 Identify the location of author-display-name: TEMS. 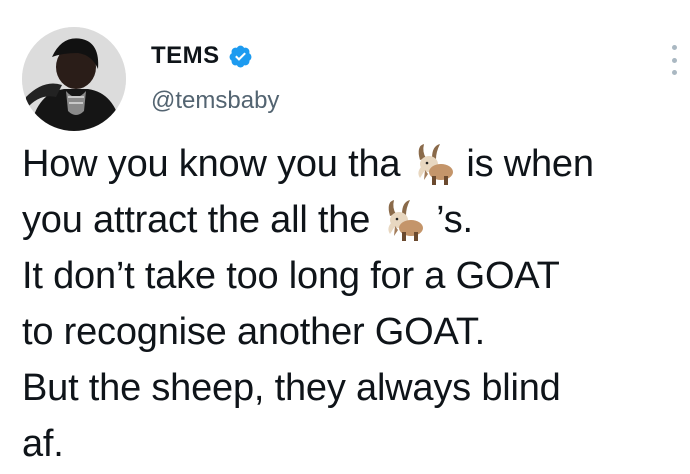
(185, 56).